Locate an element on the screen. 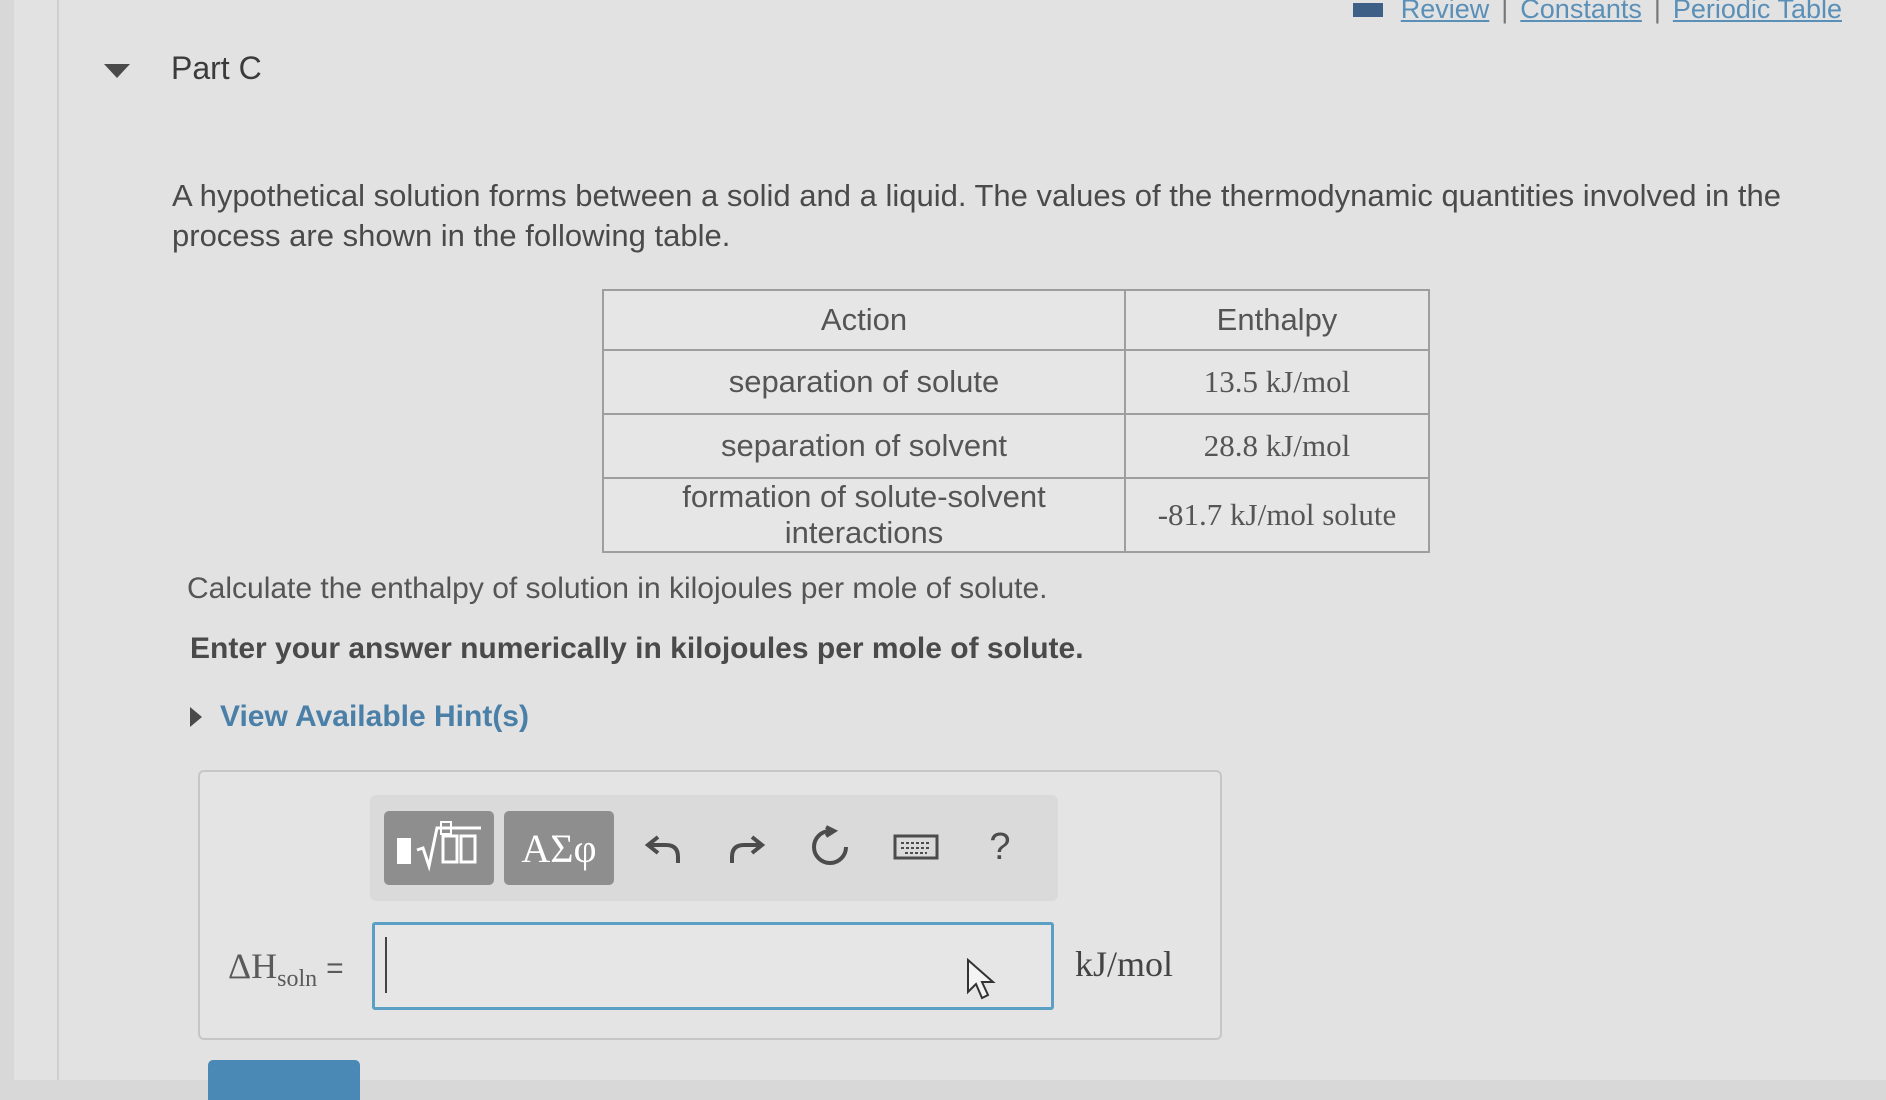 The image size is (1886, 1100). column-header-action: Action is located at coordinates (864, 320).